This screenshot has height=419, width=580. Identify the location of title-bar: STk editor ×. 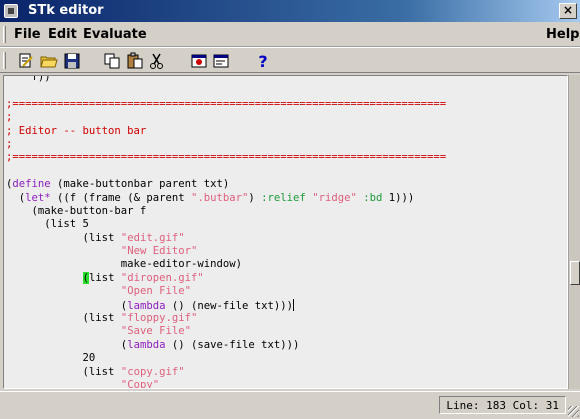
(290, 11).